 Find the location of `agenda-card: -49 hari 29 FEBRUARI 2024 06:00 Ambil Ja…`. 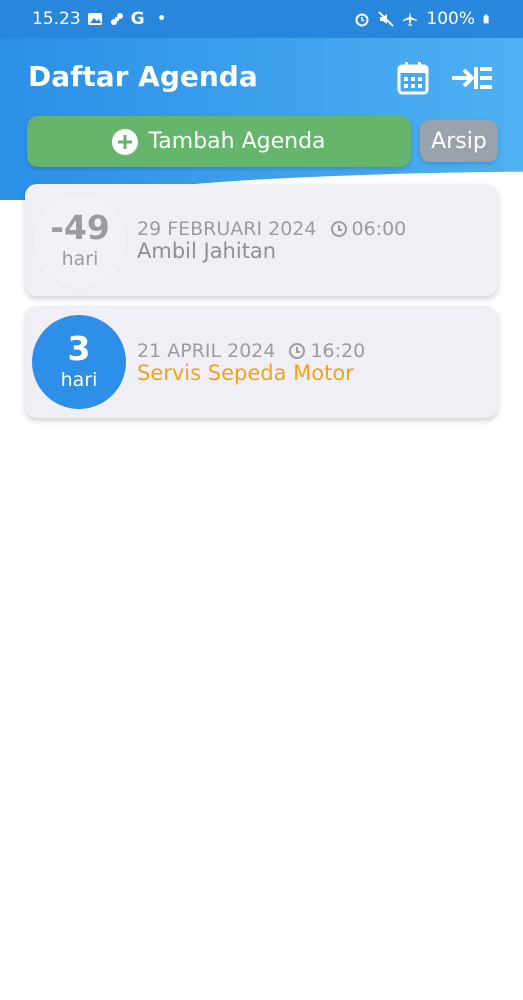

agenda-card: -49 hari 29 FEBRUARI 2024 06:00 Ambil Ja… is located at coordinates (261, 240).